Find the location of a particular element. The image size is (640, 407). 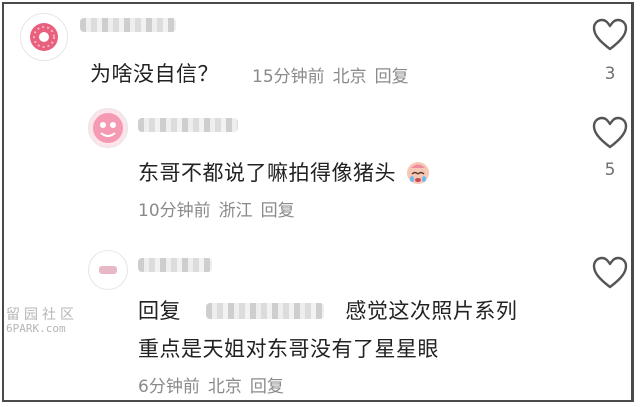

watermark: 留园社区 6PARK.com is located at coordinates (42, 322).